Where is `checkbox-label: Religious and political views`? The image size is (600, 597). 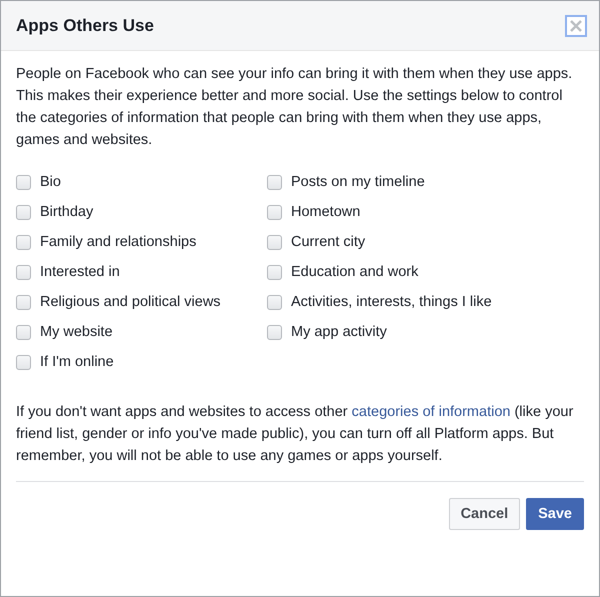 checkbox-label: Religious and political views is located at coordinates (130, 302).